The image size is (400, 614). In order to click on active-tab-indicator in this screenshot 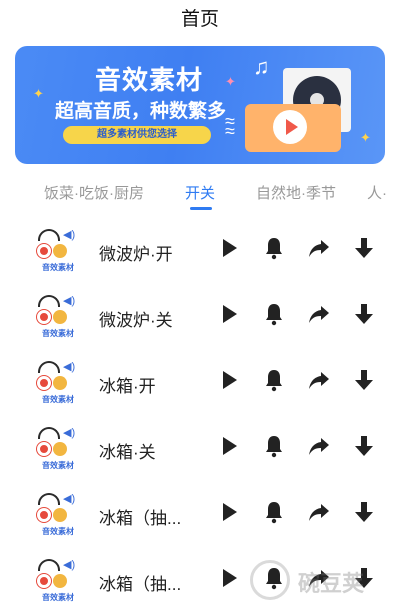, I will do `click(201, 208)`.